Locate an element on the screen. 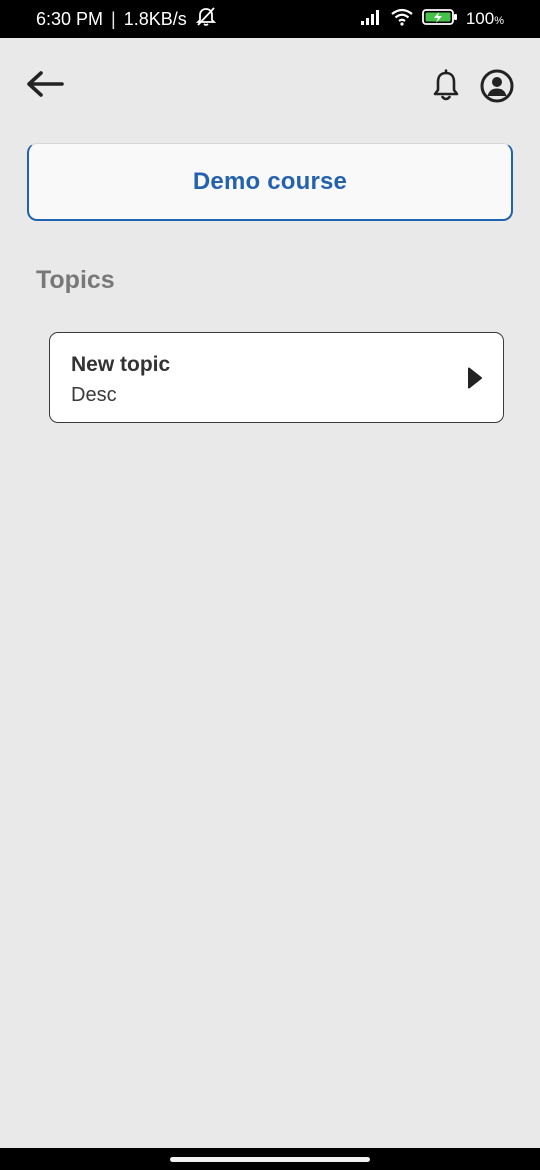 The width and height of the screenshot is (540, 1170). signal-icon is located at coordinates (371, 19).